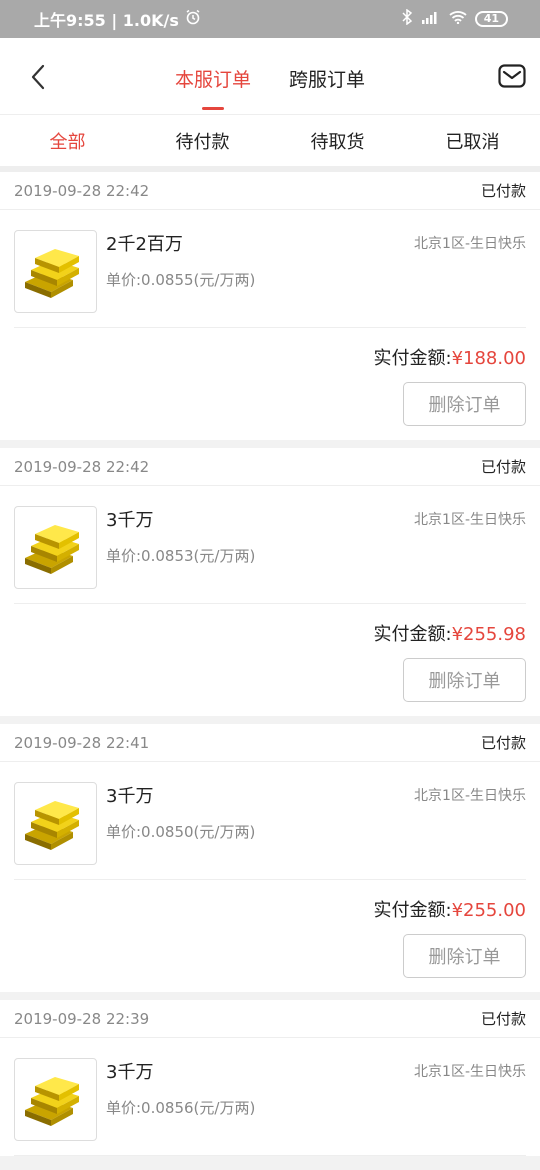  What do you see at coordinates (327, 76) in the screenshot?
I see `tab-cross-server-orders: 跨服订单` at bounding box center [327, 76].